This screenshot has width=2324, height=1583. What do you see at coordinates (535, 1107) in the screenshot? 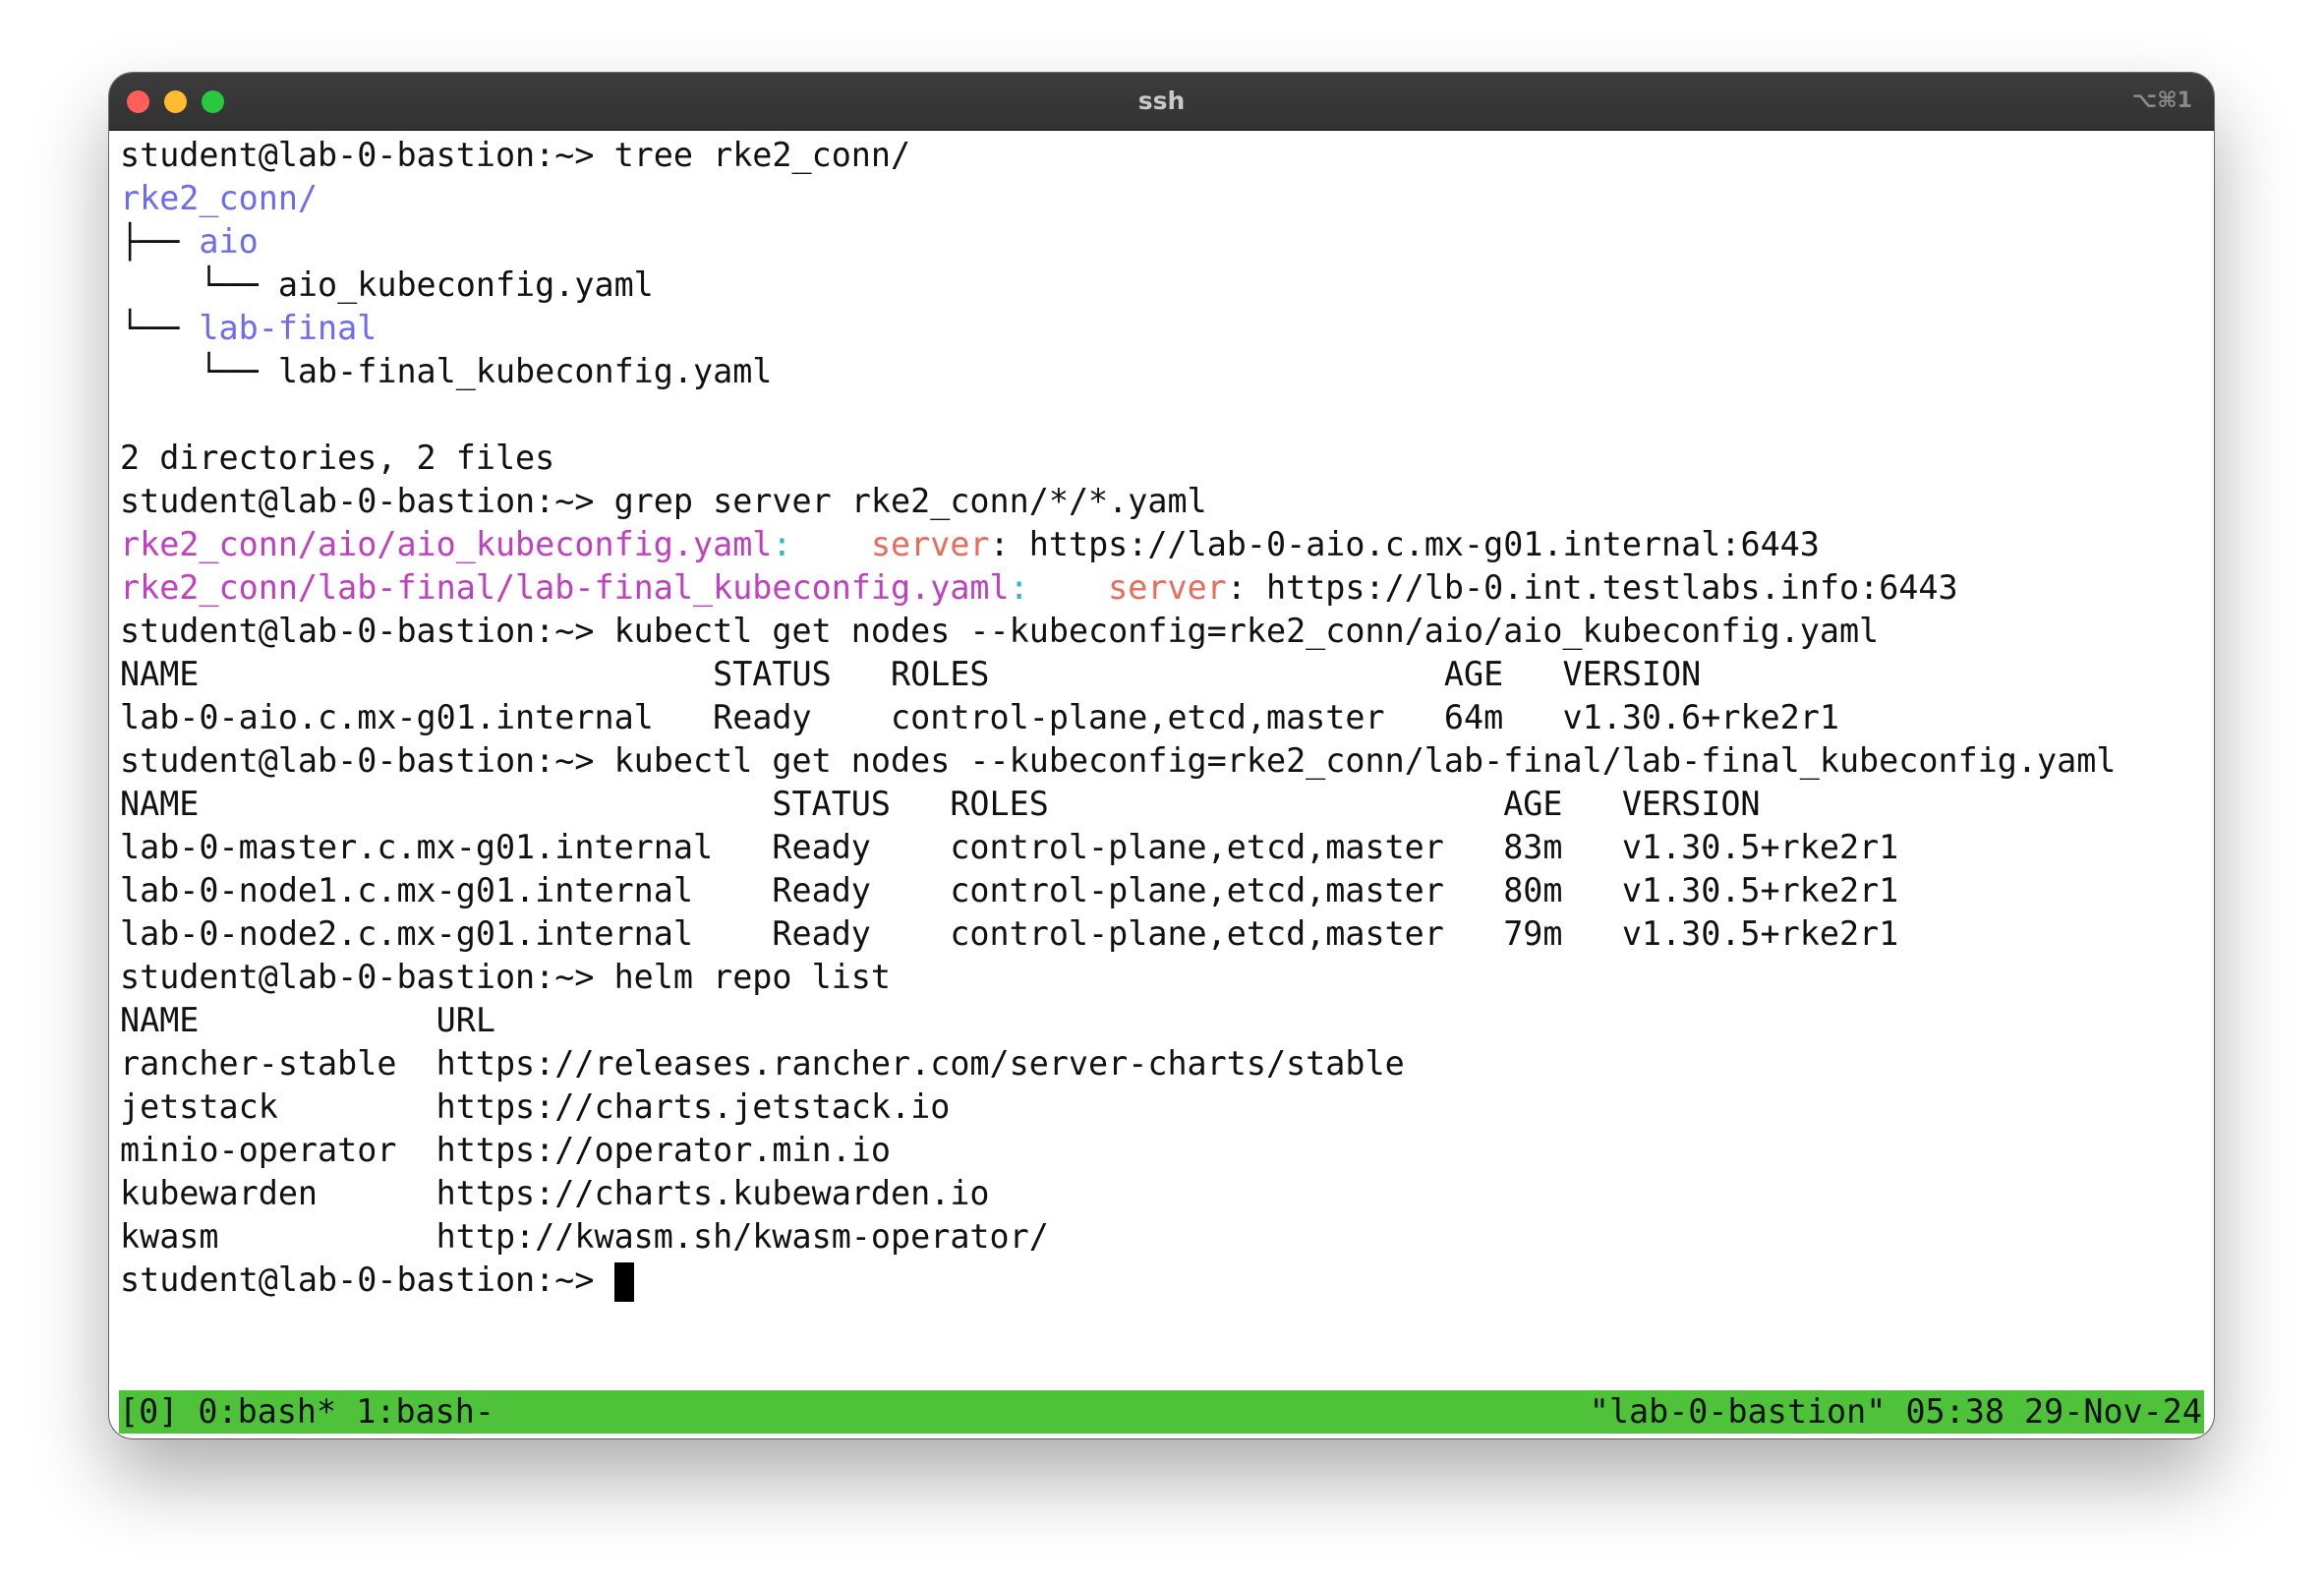
I see `table-row: jetstack https://charts.jetstack.io` at bounding box center [535, 1107].